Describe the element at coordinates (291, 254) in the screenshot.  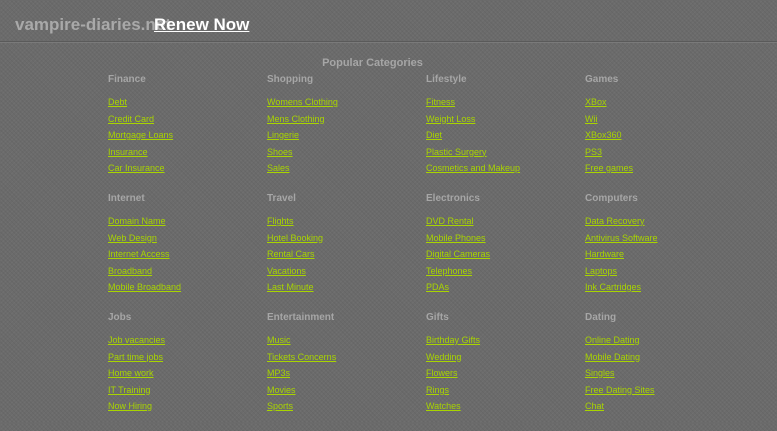
I see `category-link: Rental Cars` at that location.